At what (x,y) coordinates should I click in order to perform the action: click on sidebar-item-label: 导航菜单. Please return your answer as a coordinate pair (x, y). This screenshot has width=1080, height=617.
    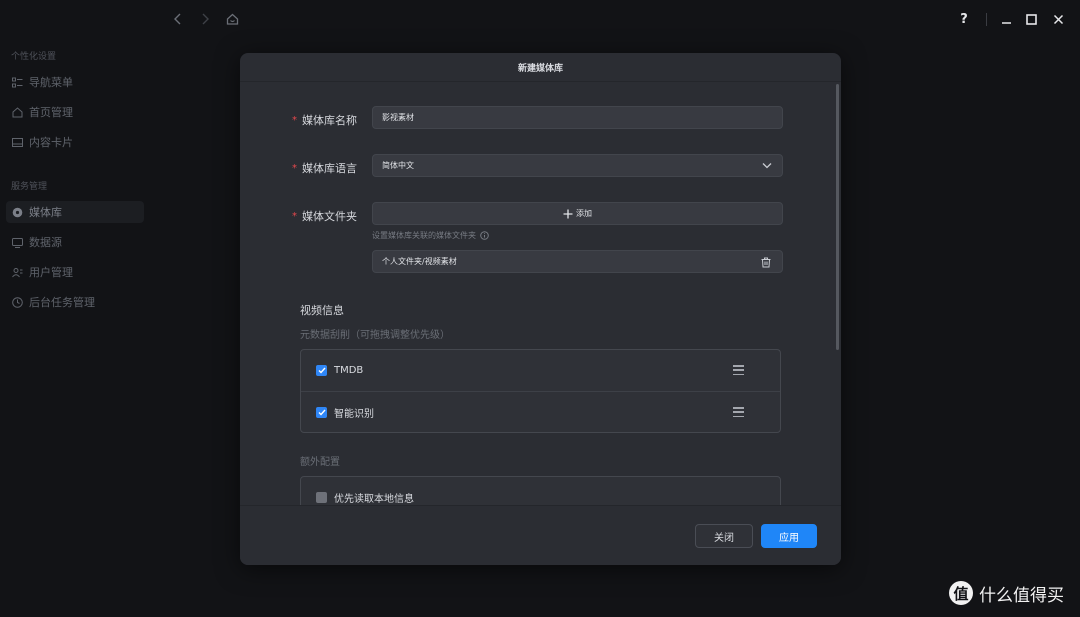
    Looking at the image, I should click on (51, 82).